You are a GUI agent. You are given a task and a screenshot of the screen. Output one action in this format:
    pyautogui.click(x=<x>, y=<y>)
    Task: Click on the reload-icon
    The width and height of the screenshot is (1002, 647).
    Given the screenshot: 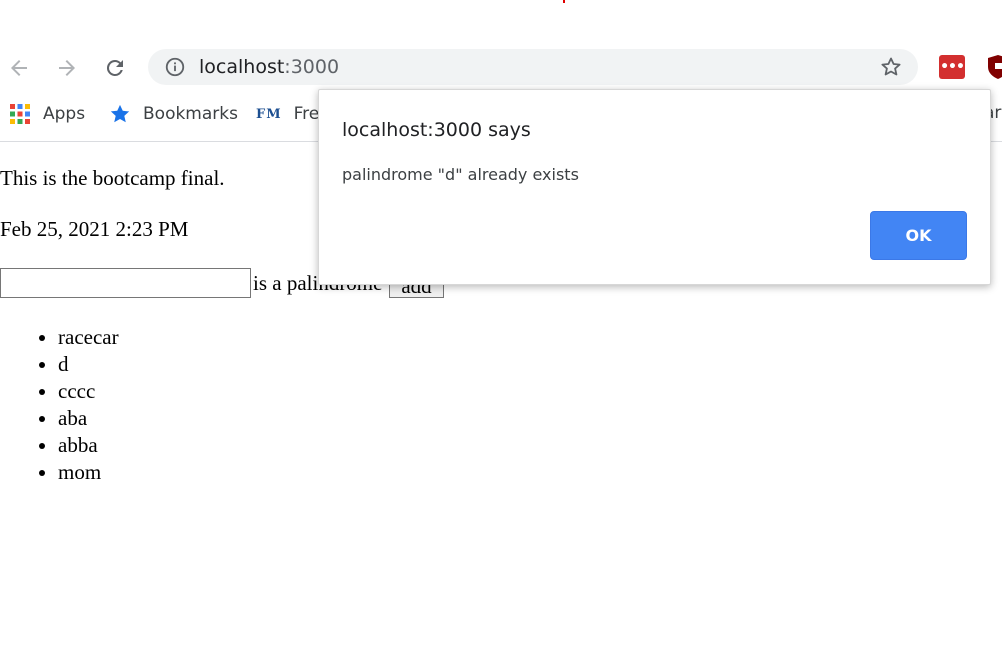 What is the action you would take?
    pyautogui.click(x=114, y=67)
    